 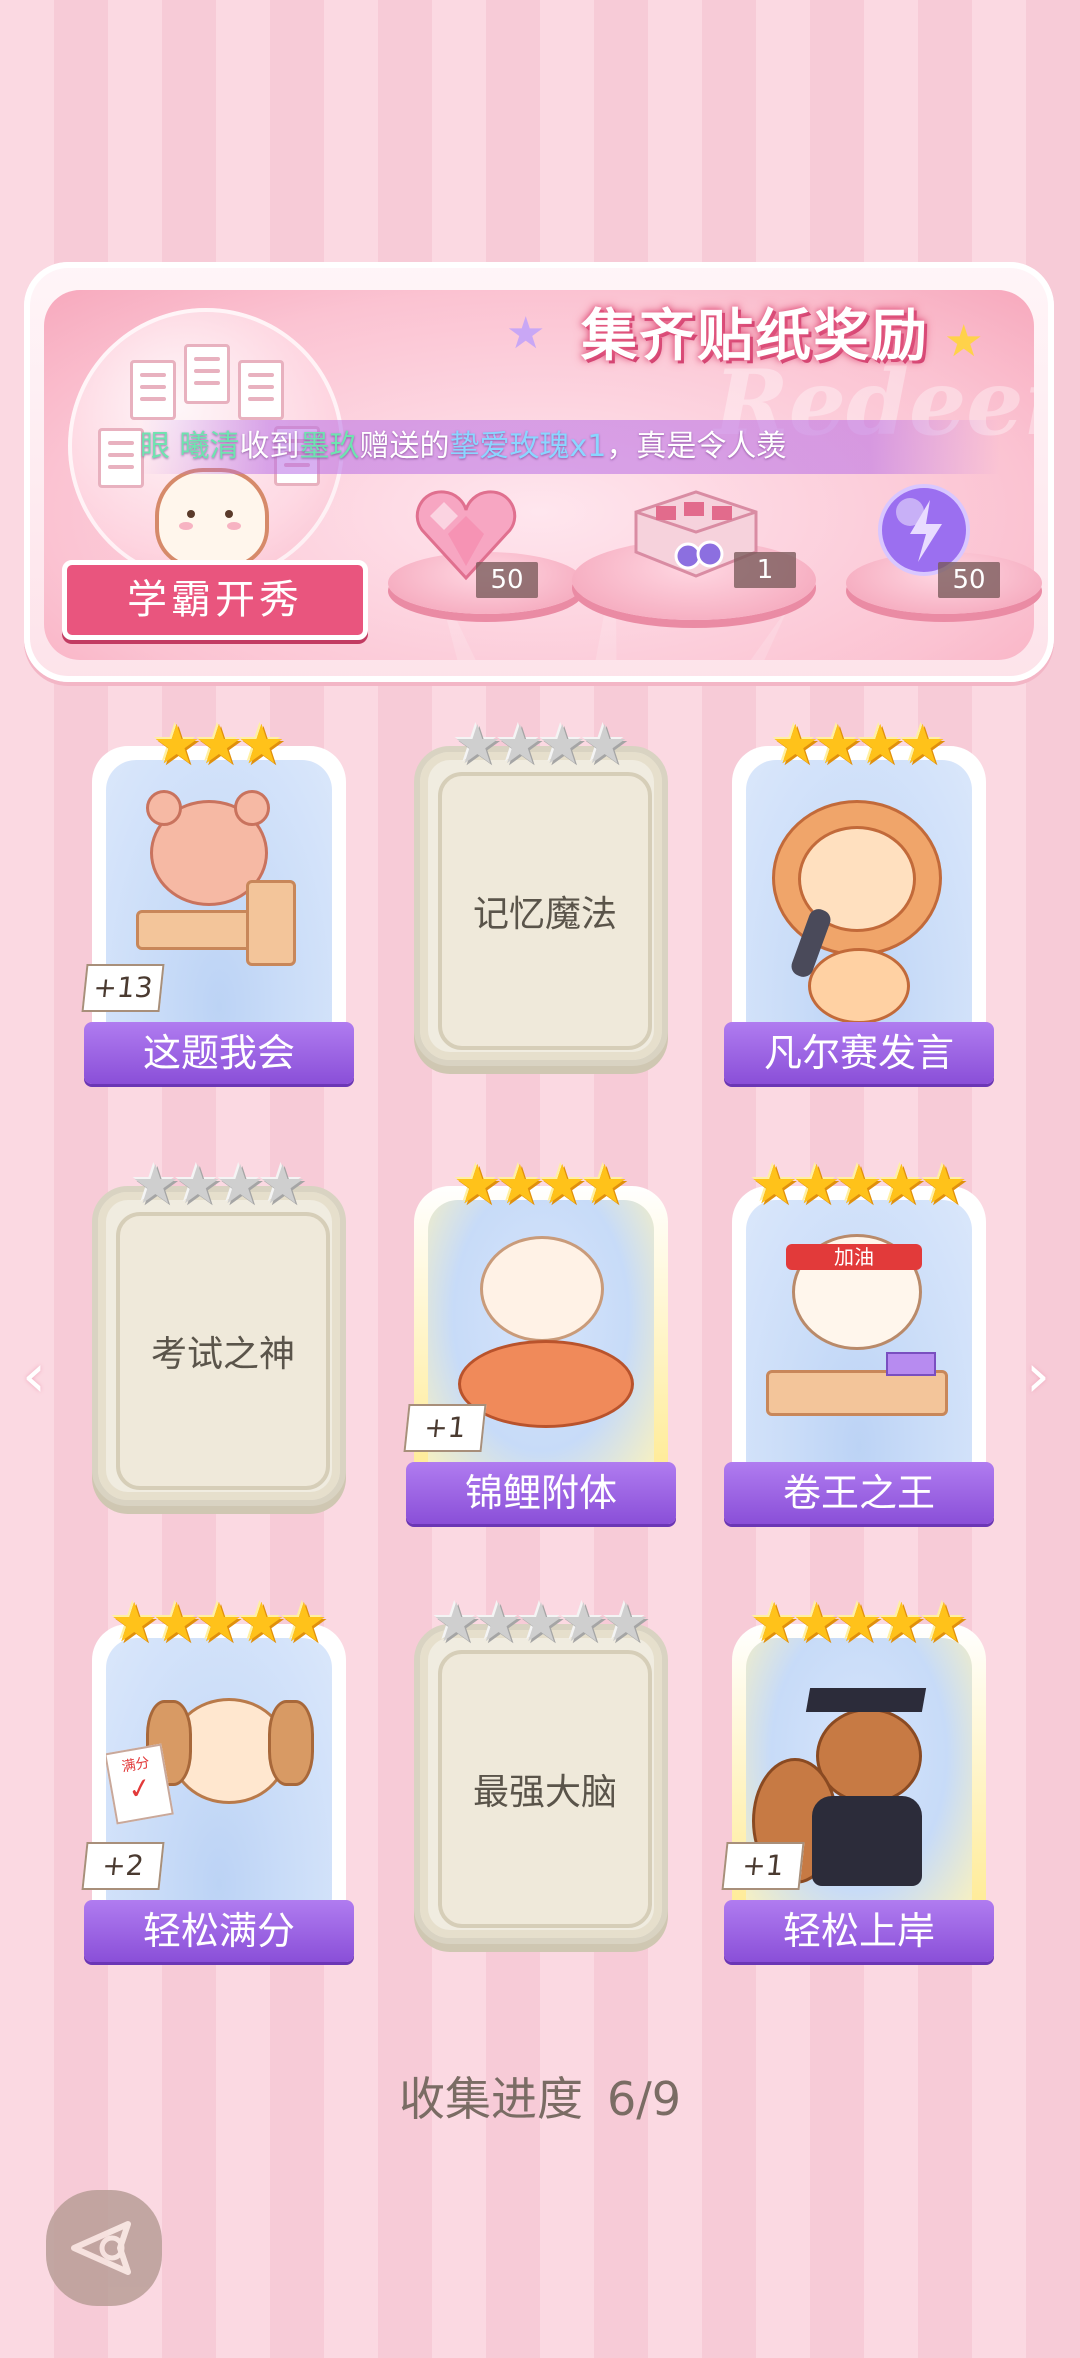 I want to click on sticker-card-locked: 记忆魔法 ★ ★ ★ ★, so click(x=541, y=891).